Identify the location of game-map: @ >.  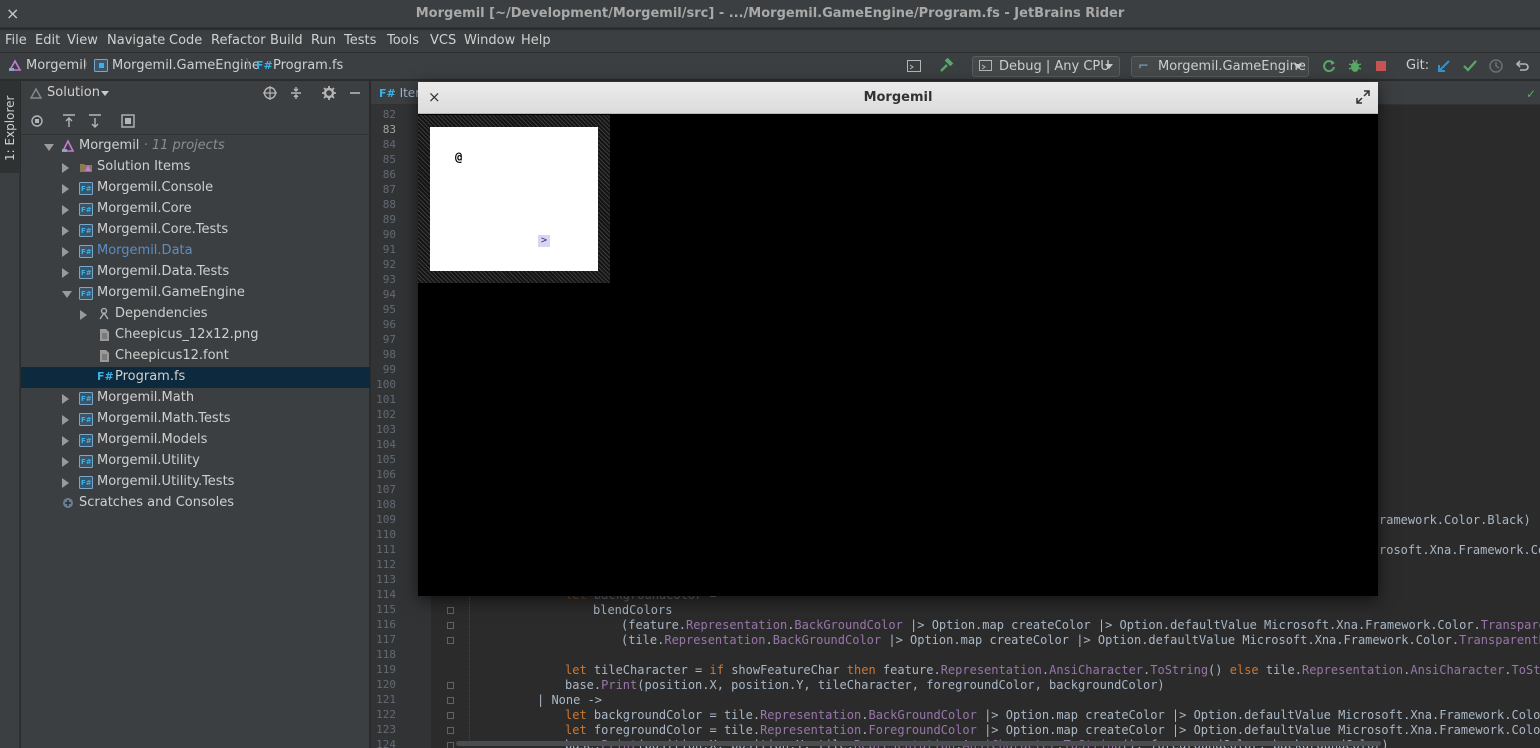
(514, 199).